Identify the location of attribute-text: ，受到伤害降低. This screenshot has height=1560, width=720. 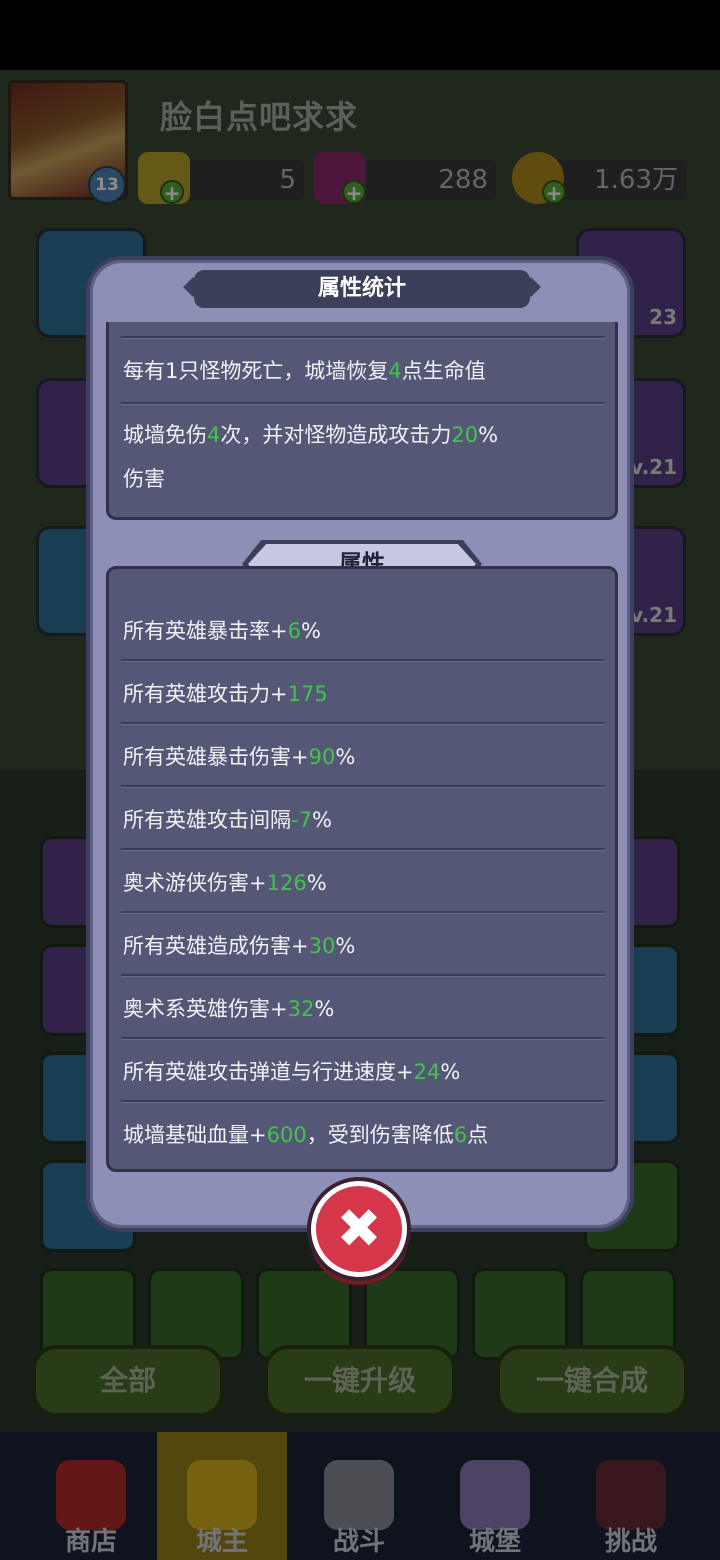
(380, 1135).